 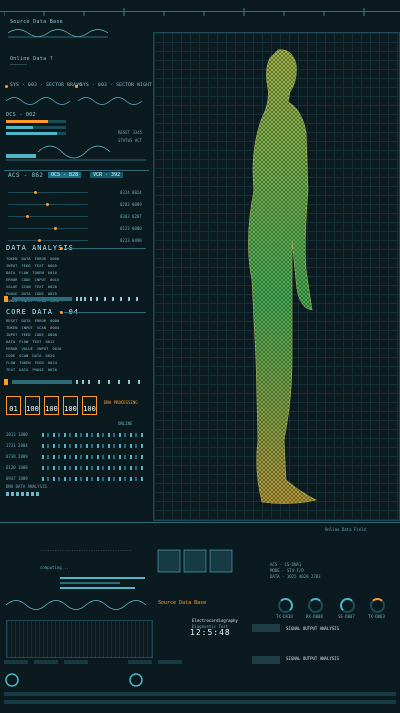 I want to click on table-row: INPUT FEED TEXT 0005, so click(x=76, y=265).